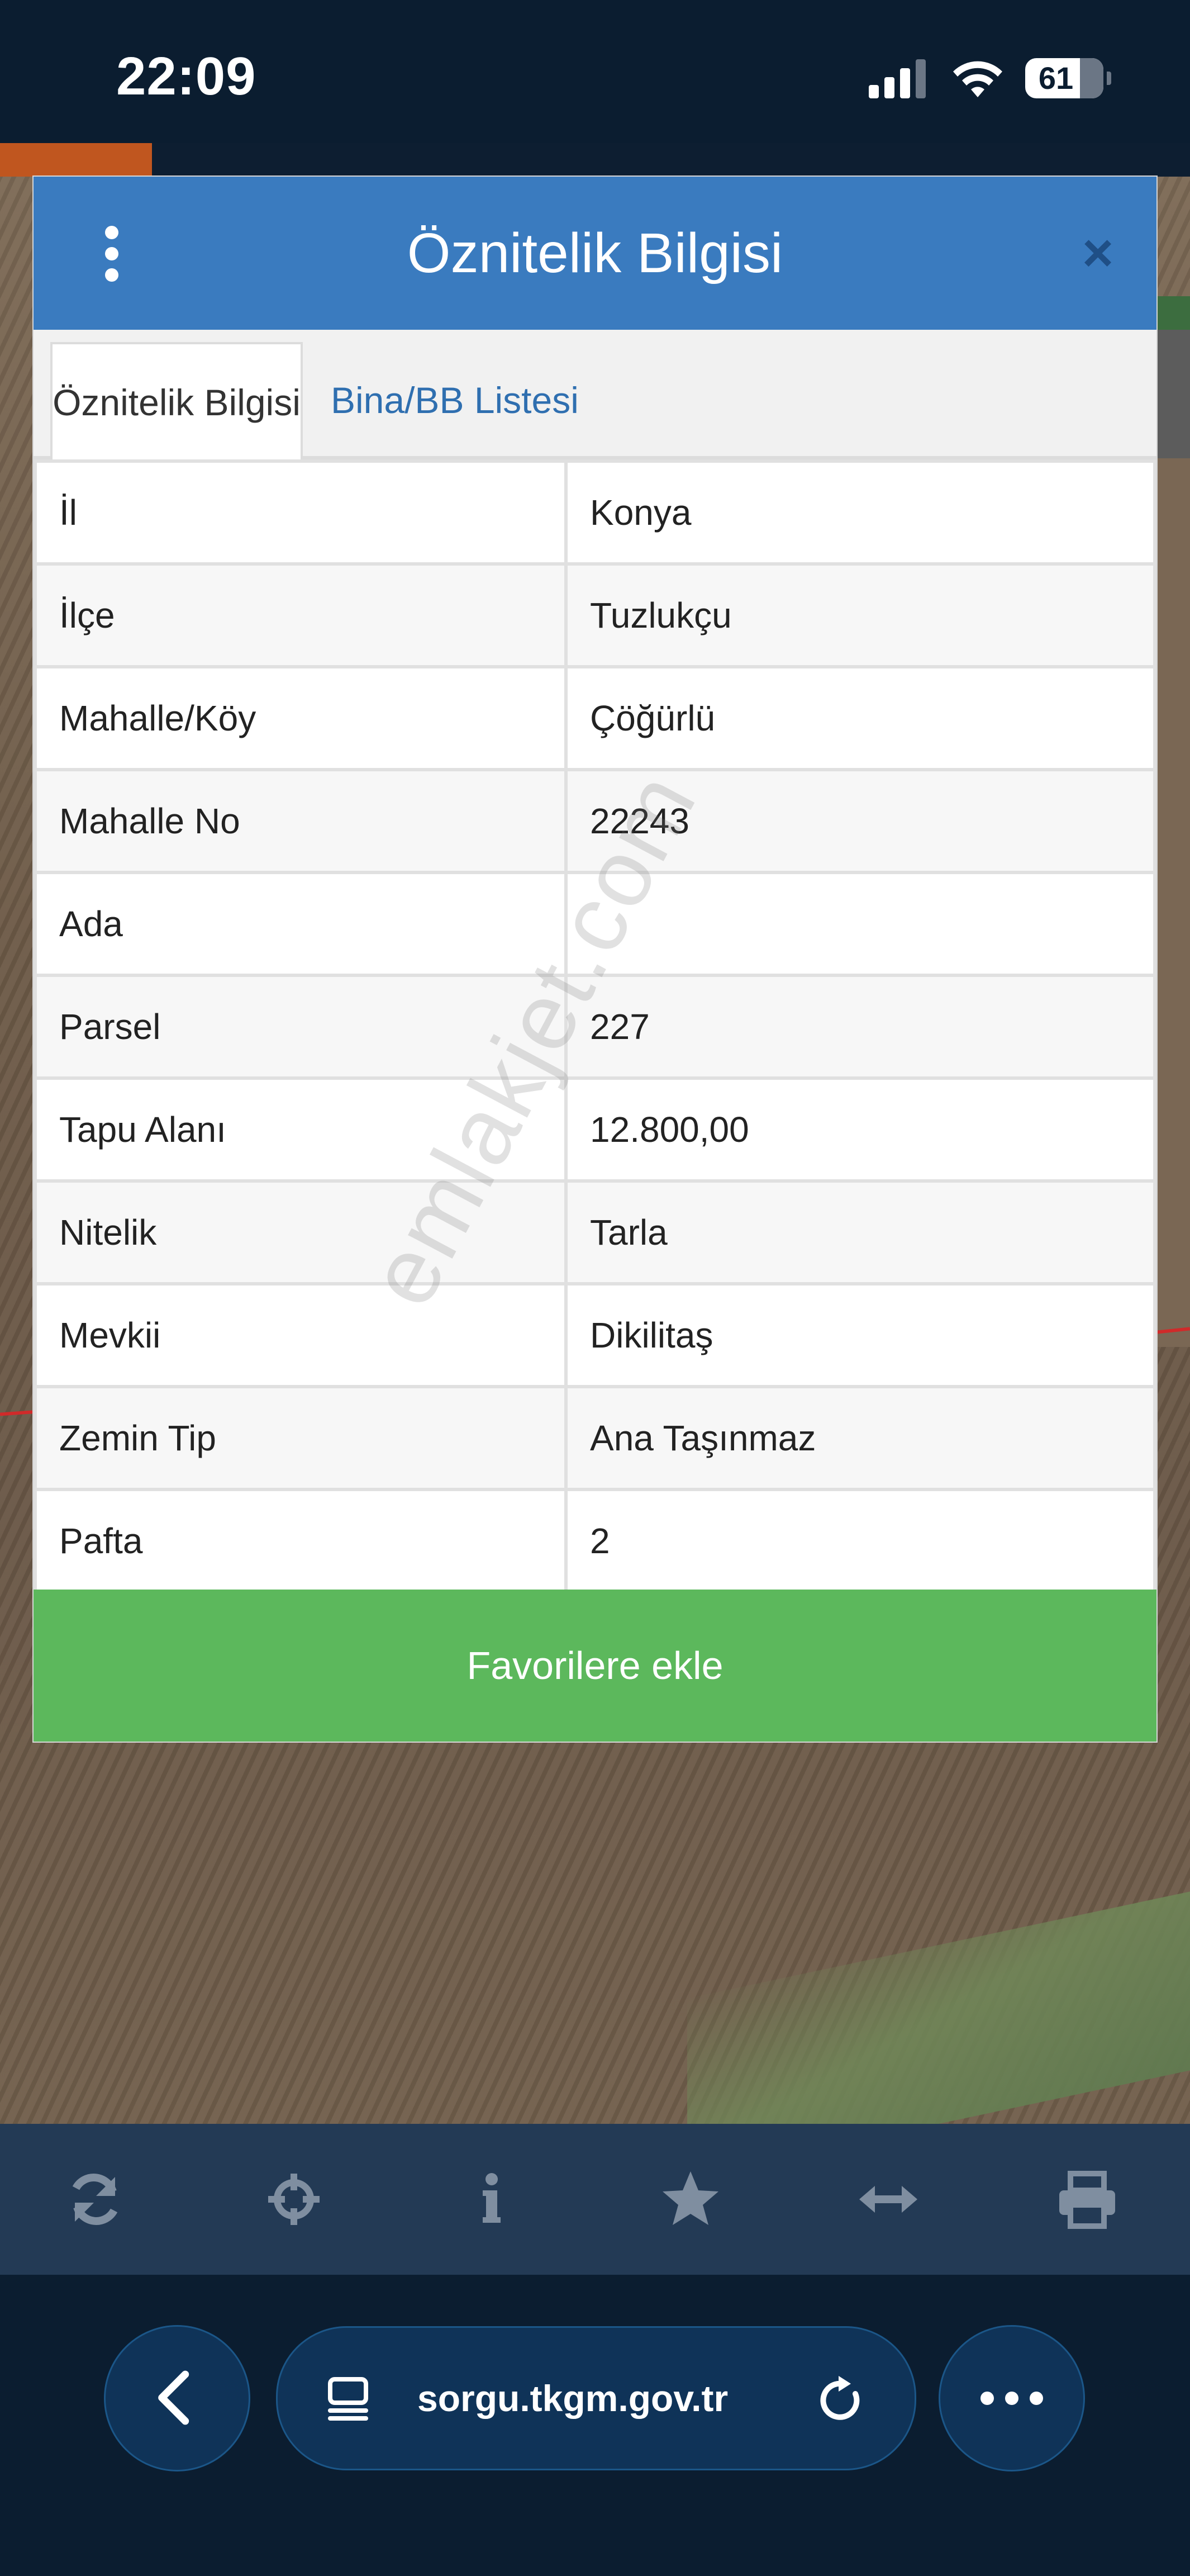 This screenshot has width=1190, height=2576. I want to click on row-value: Tarla, so click(860, 1232).